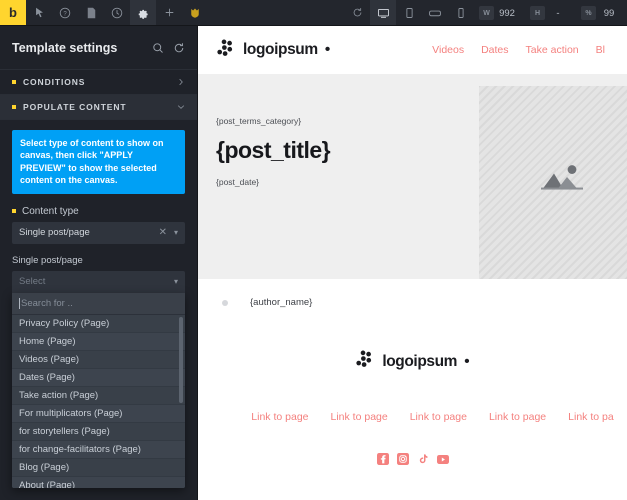 This screenshot has width=627, height=500. Describe the element at coordinates (558, 13) in the screenshot. I see `height-value: -` at that location.